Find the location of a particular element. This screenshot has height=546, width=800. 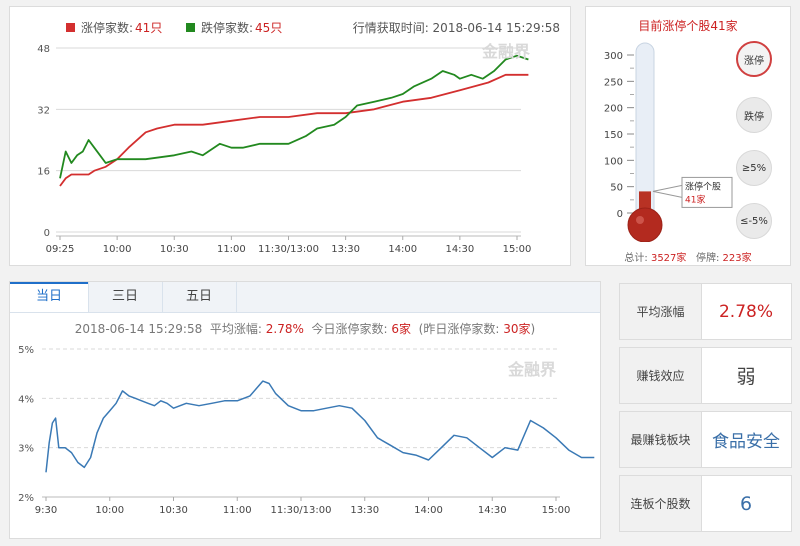

thermometer-tick-label: 250 is located at coordinates (613, 82).